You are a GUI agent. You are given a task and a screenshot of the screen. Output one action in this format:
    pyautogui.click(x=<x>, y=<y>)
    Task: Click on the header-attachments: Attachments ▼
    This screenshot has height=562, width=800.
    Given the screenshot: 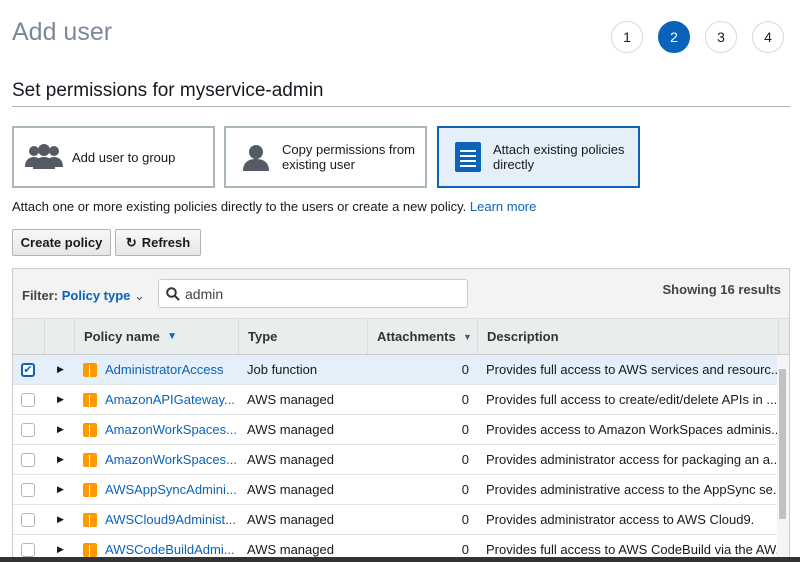 What is the action you would take?
    pyautogui.click(x=423, y=336)
    